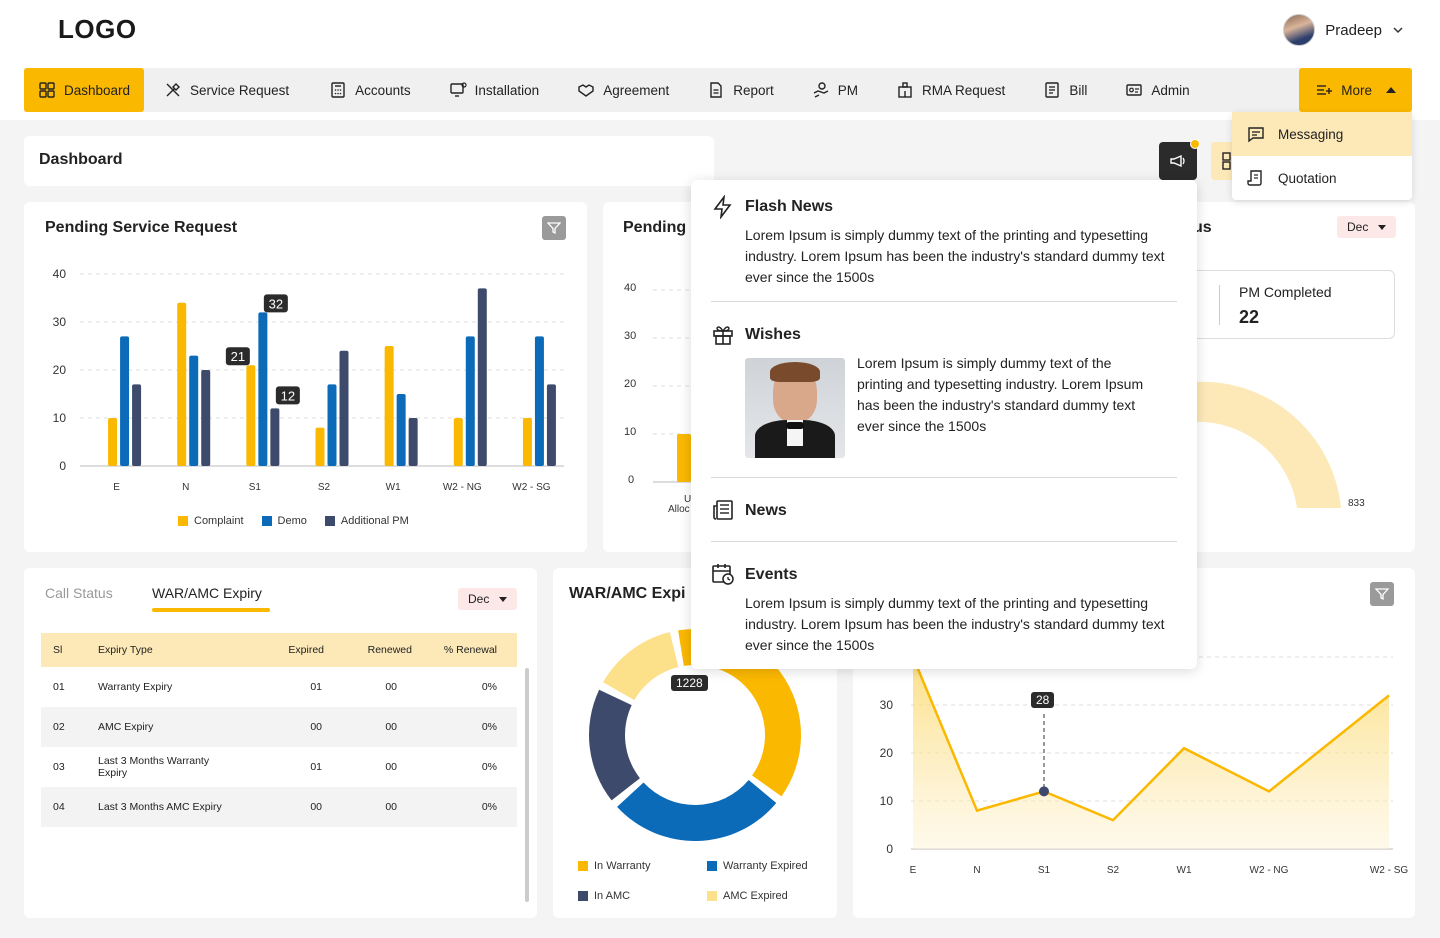  Describe the element at coordinates (494, 90) in the screenshot. I see `nav-item-installation: Installation` at that location.